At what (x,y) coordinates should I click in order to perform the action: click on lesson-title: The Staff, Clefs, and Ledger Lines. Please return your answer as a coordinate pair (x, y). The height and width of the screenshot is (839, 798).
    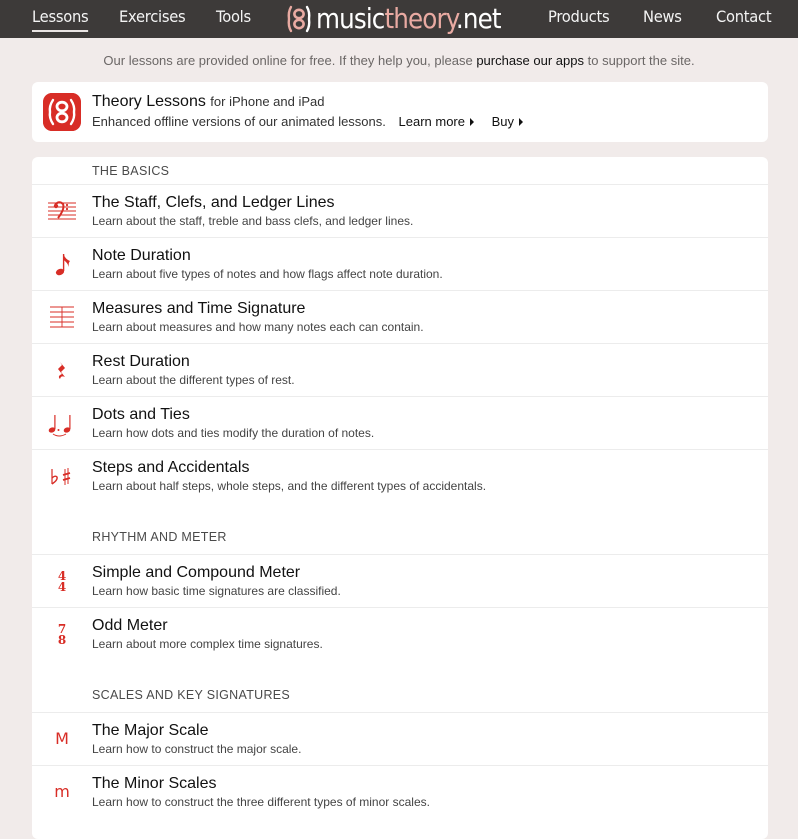
    Looking at the image, I should click on (213, 202).